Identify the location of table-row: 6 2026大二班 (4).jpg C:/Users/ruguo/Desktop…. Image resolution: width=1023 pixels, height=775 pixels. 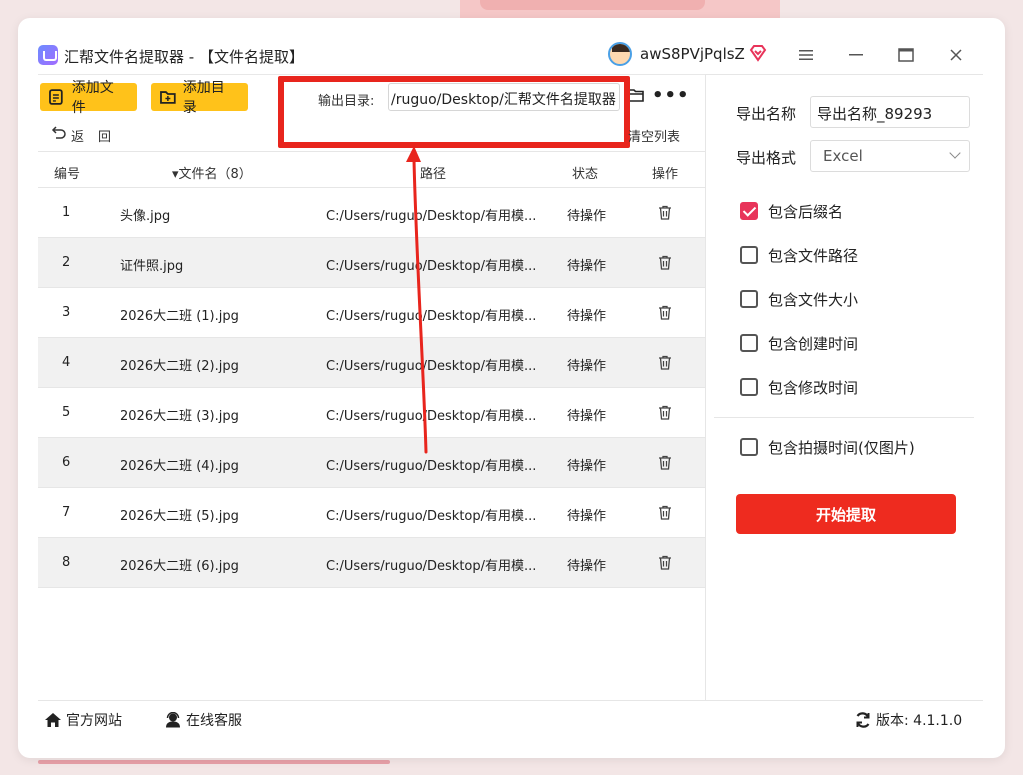
(371, 463).